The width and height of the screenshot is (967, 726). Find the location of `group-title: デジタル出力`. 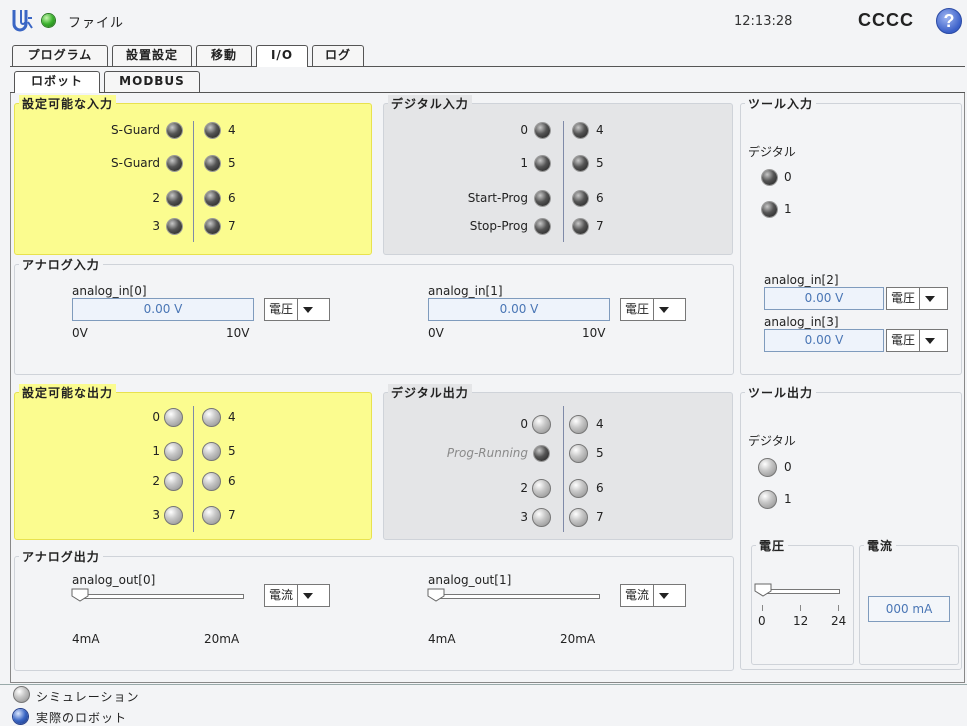

group-title: デジタル出力 is located at coordinates (430, 392).